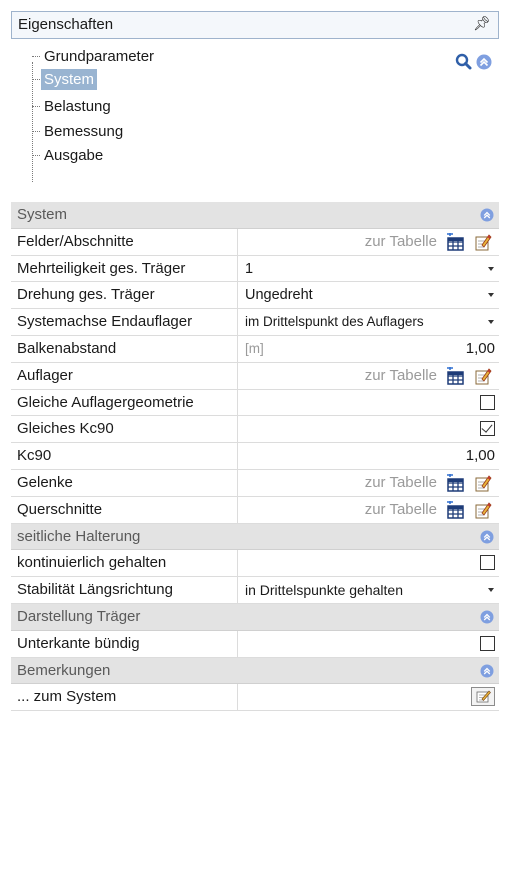 Image resolution: width=510 pixels, height=871 pixels. What do you see at coordinates (255, 698) in the screenshot?
I see `prop-zum-system: ... zum System` at bounding box center [255, 698].